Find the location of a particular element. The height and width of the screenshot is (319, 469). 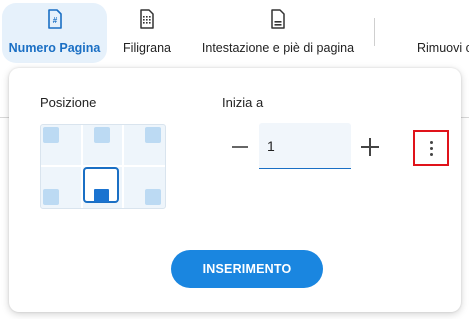

start-number-input is located at coordinates (305, 146).